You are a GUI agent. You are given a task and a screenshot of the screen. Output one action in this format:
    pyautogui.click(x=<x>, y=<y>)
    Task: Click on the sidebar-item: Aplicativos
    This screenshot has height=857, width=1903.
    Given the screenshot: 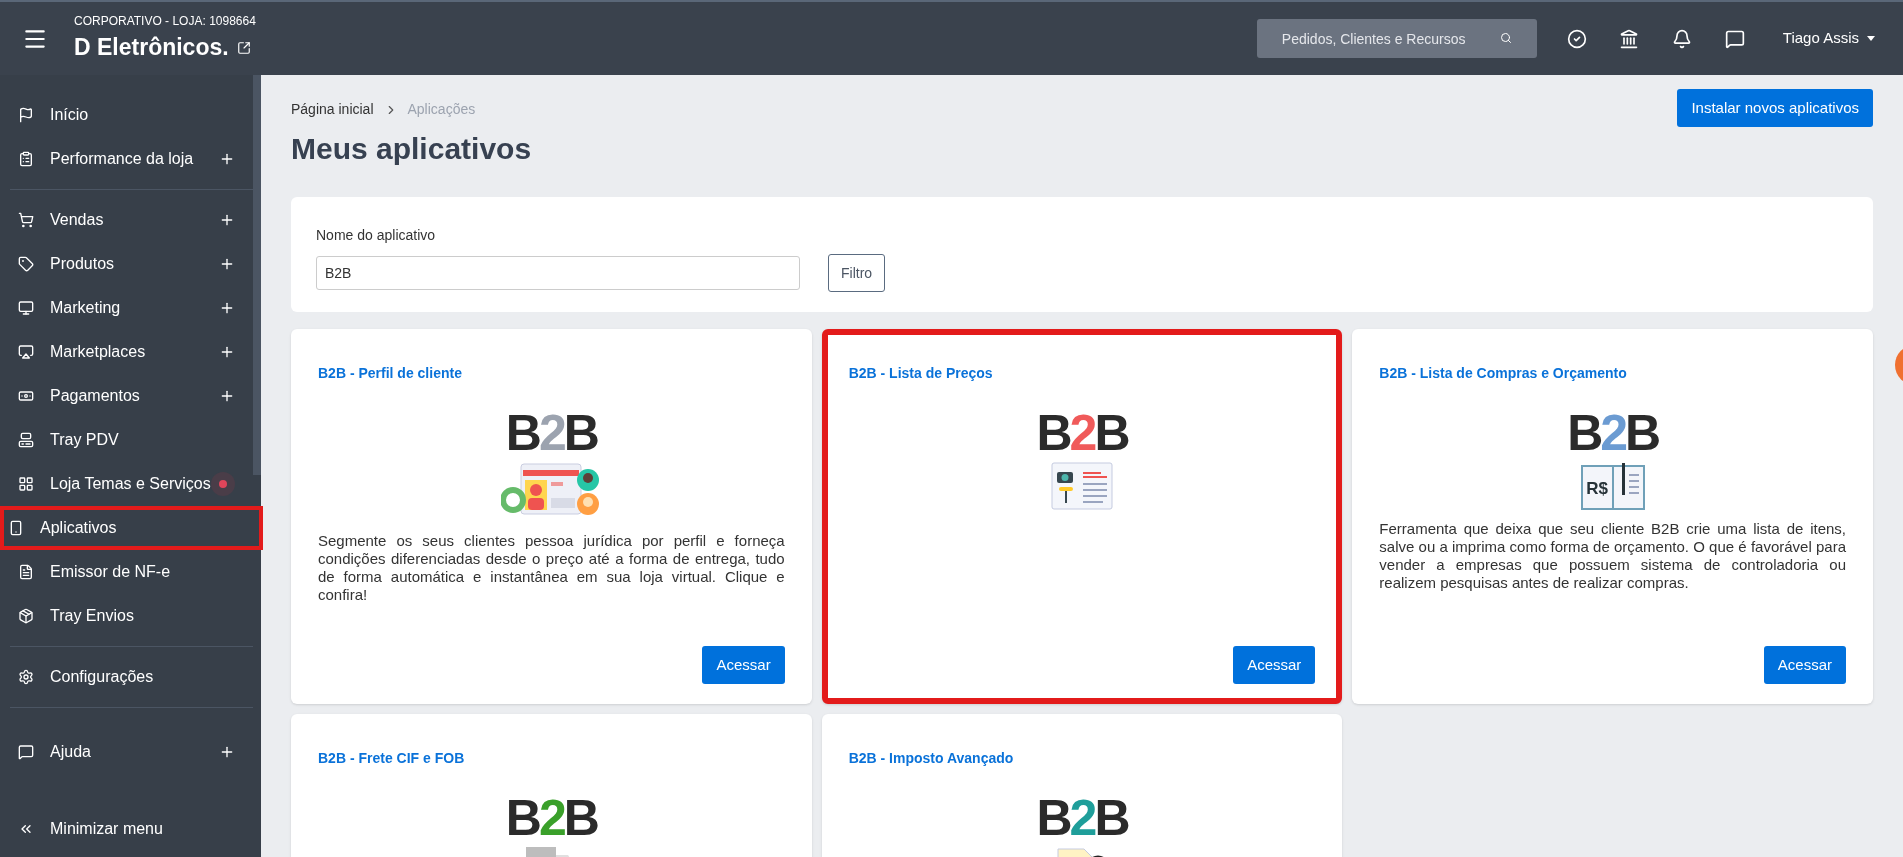 What is the action you would take?
    pyautogui.click(x=131, y=528)
    